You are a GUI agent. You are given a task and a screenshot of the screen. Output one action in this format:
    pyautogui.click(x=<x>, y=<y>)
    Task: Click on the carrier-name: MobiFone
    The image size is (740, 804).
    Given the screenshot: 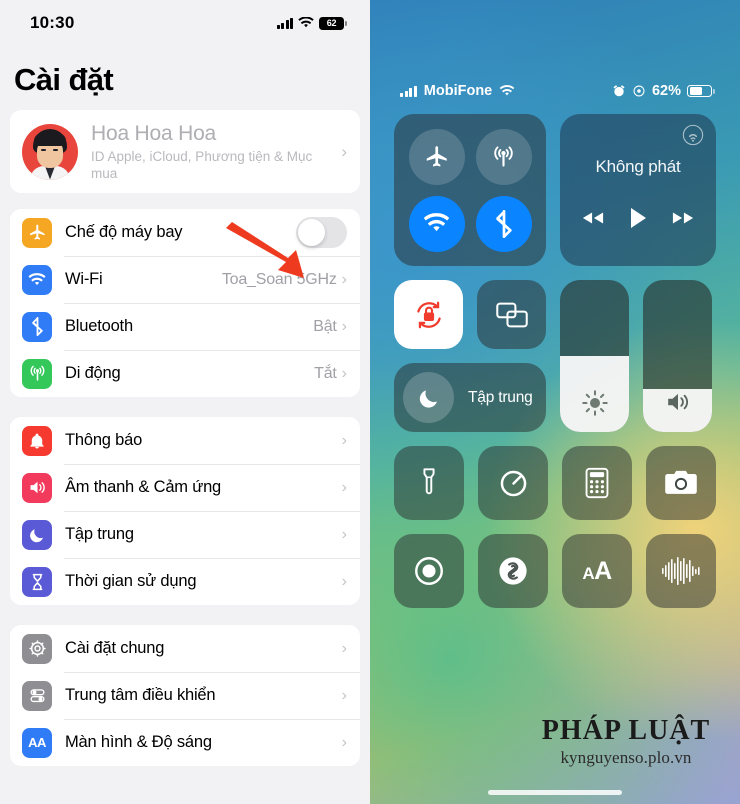 What is the action you would take?
    pyautogui.click(x=458, y=91)
    